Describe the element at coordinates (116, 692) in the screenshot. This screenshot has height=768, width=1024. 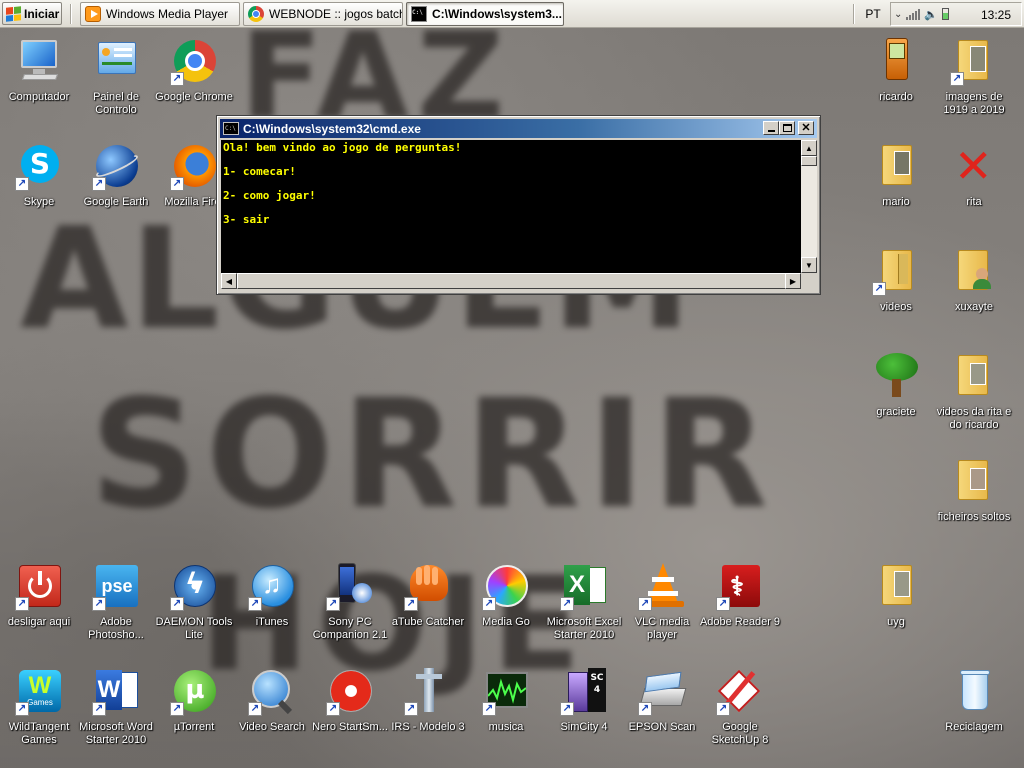
I see `word-icon: W` at that location.